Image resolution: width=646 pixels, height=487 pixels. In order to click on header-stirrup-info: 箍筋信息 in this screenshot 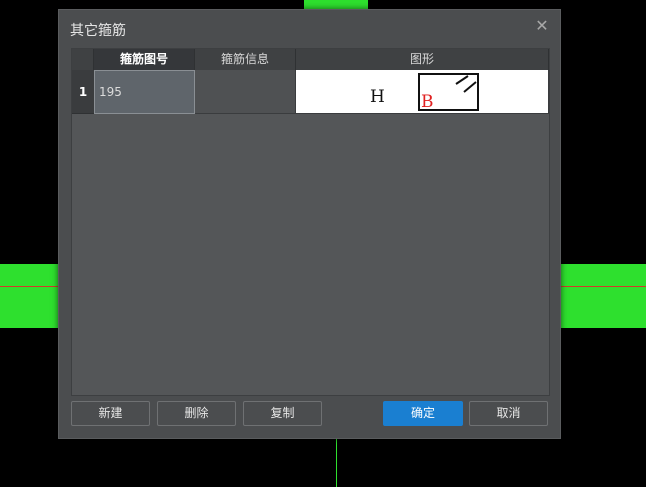, I will do `click(245, 59)`.